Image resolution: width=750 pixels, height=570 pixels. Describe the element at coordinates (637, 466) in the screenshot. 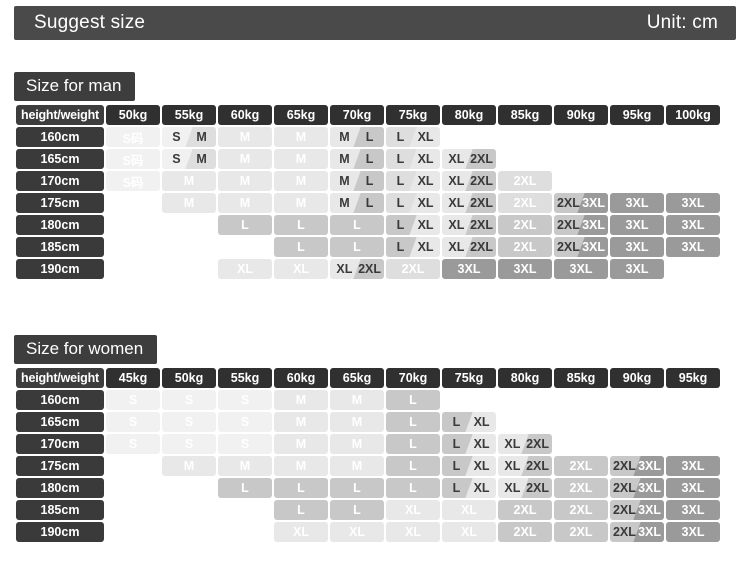

I see `women-cell-175cm-90kg: 2XL 3XL` at that location.